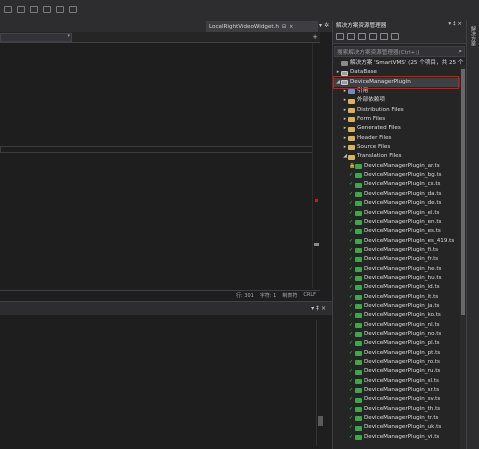  What do you see at coordinates (399, 91) in the screenshot?
I see `tree-item: ▸ 引用` at bounding box center [399, 91].